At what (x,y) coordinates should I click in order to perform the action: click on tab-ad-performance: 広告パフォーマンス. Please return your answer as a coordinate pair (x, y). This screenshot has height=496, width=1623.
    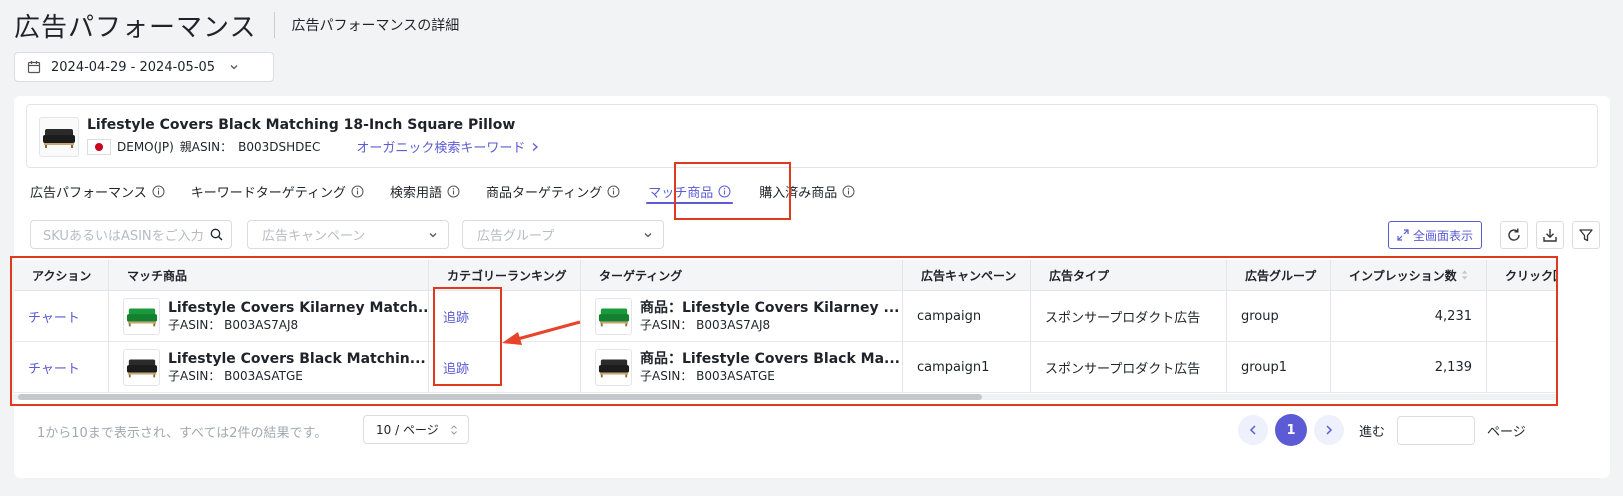
    Looking at the image, I should click on (97, 191).